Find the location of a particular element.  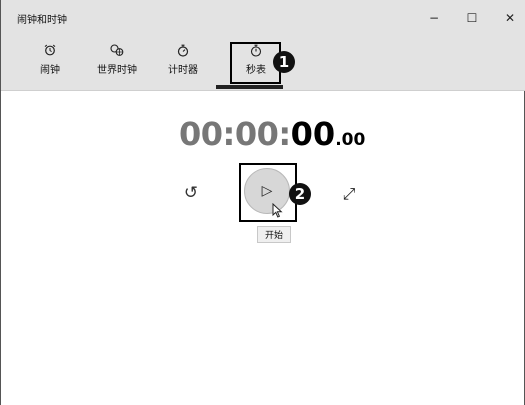

callout-marker-2: 2 is located at coordinates (300, 194).